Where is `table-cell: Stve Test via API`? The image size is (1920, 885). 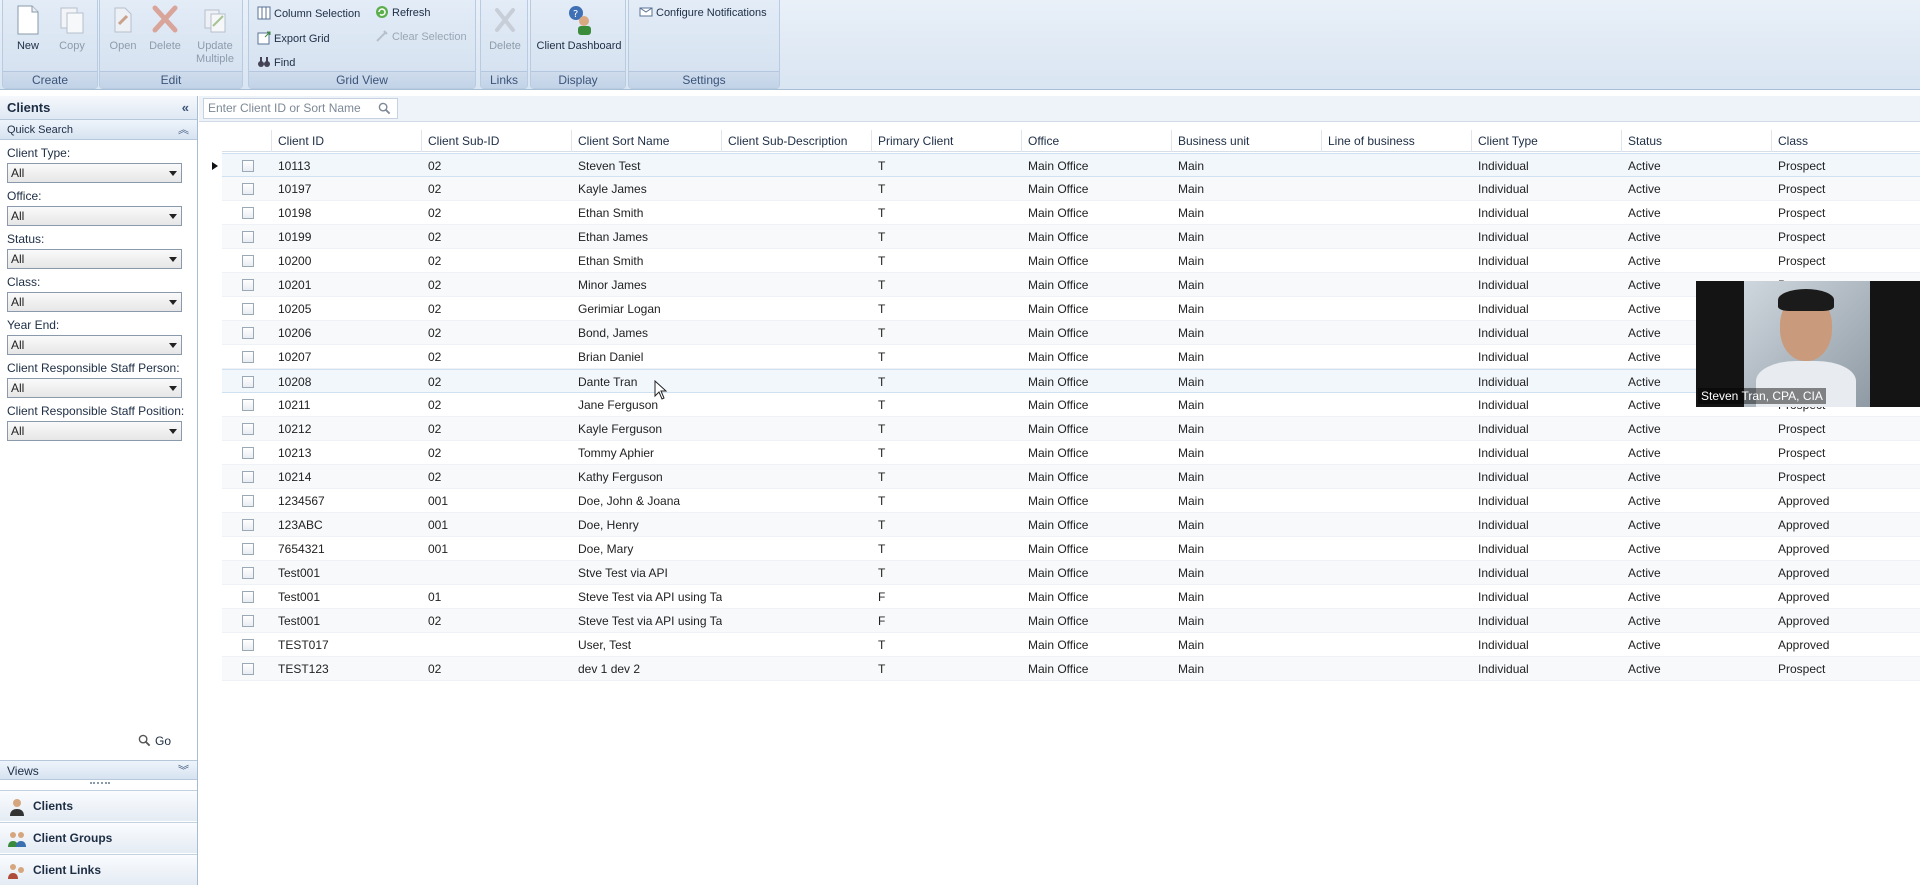
table-cell: Stve Test via API is located at coordinates (623, 573).